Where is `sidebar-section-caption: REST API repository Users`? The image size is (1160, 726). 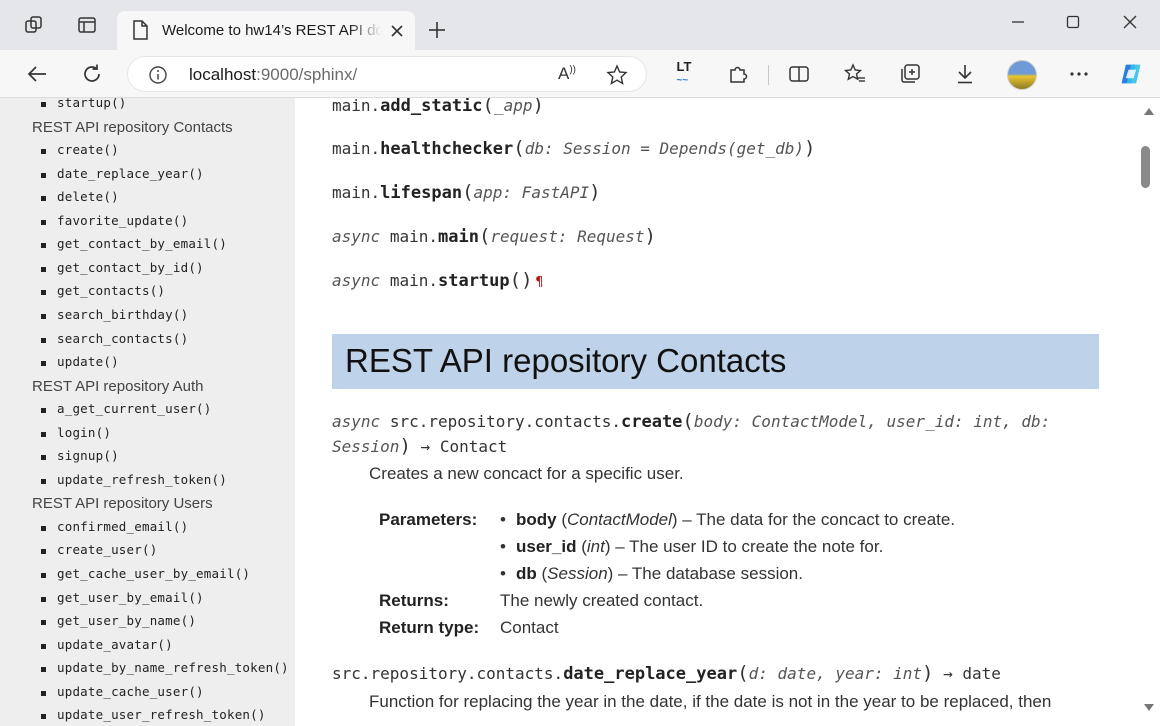
sidebar-section-caption: REST API repository Users is located at coordinates (122, 505).